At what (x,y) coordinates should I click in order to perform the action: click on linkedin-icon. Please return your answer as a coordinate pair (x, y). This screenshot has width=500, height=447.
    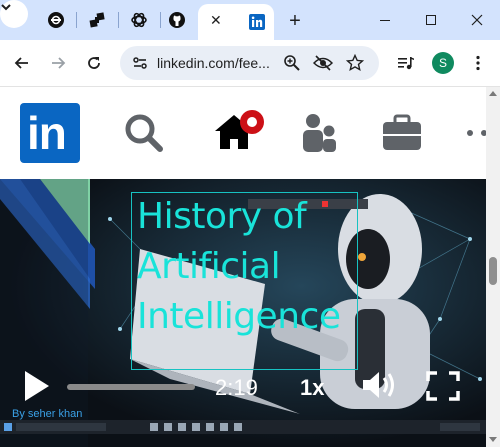
    Looking at the image, I should click on (257, 22).